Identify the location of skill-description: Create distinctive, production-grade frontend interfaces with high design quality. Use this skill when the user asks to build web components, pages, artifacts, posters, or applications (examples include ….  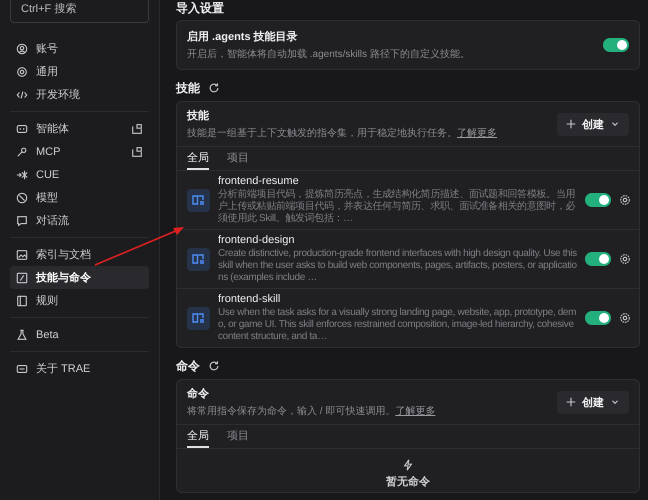
(397, 266).